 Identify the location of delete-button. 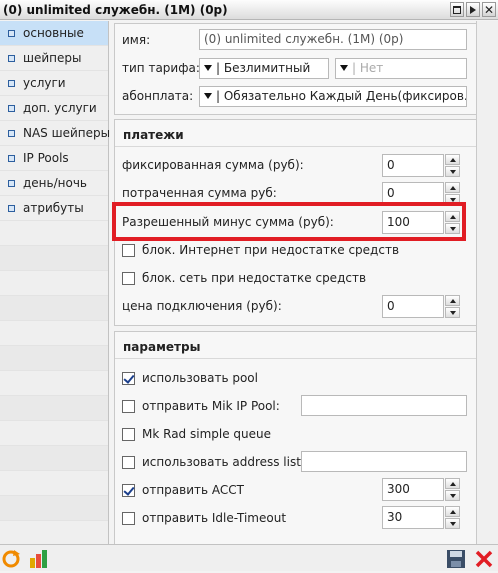
(484, 559).